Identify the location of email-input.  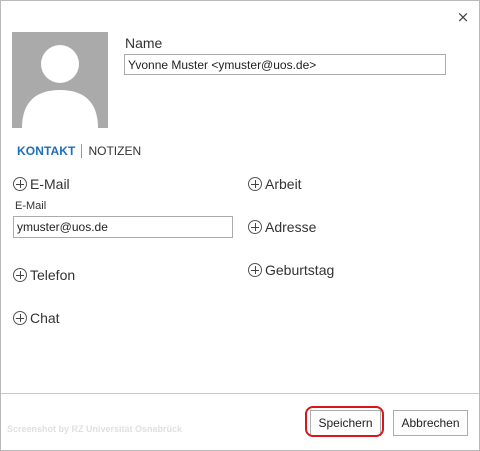
(123, 227).